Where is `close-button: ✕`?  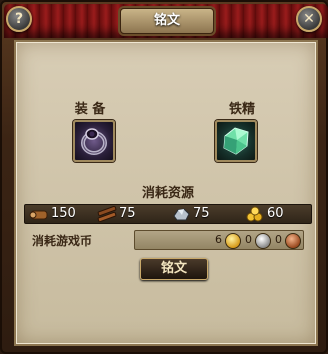 close-button: ✕ is located at coordinates (309, 19).